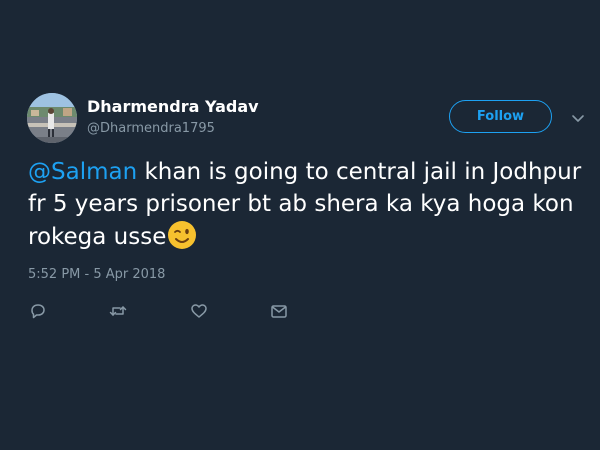 The image size is (600, 450). What do you see at coordinates (96, 274) in the screenshot?
I see `tweet-timestamp: 5:52 PM - 5 Apr 2018` at bounding box center [96, 274].